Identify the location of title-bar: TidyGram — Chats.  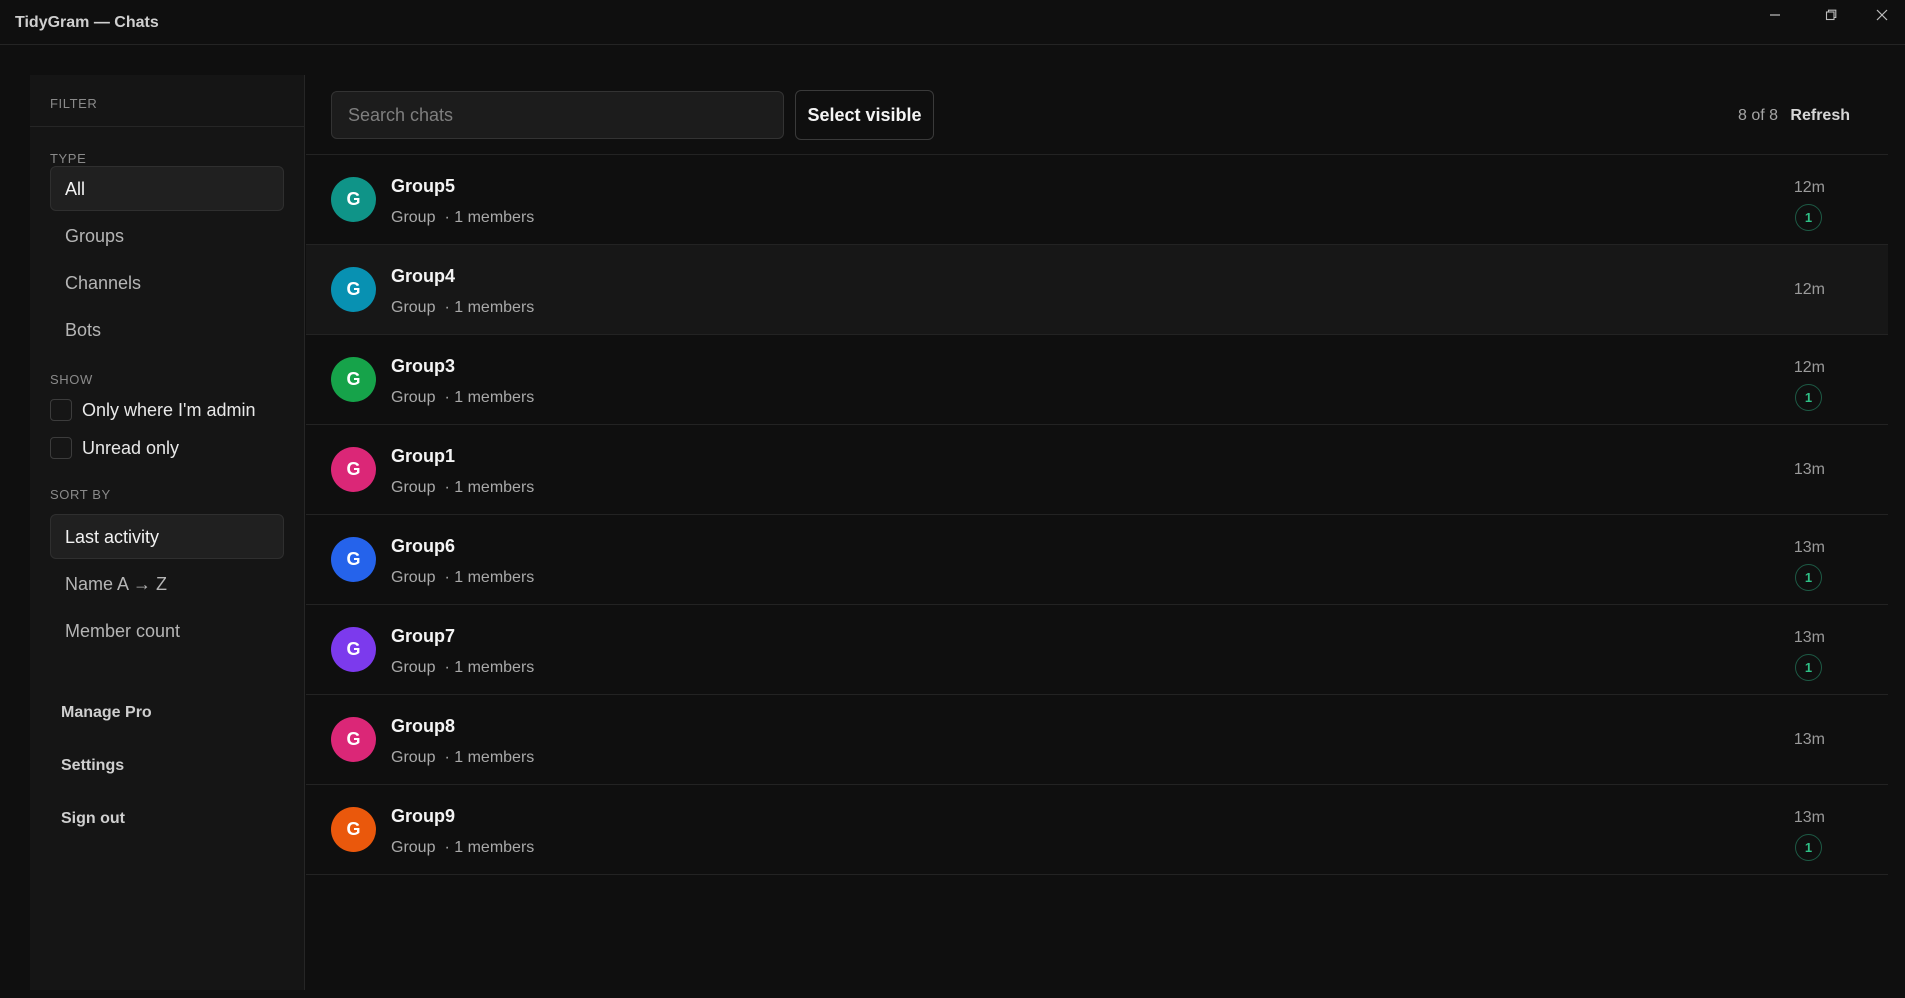
(952, 22).